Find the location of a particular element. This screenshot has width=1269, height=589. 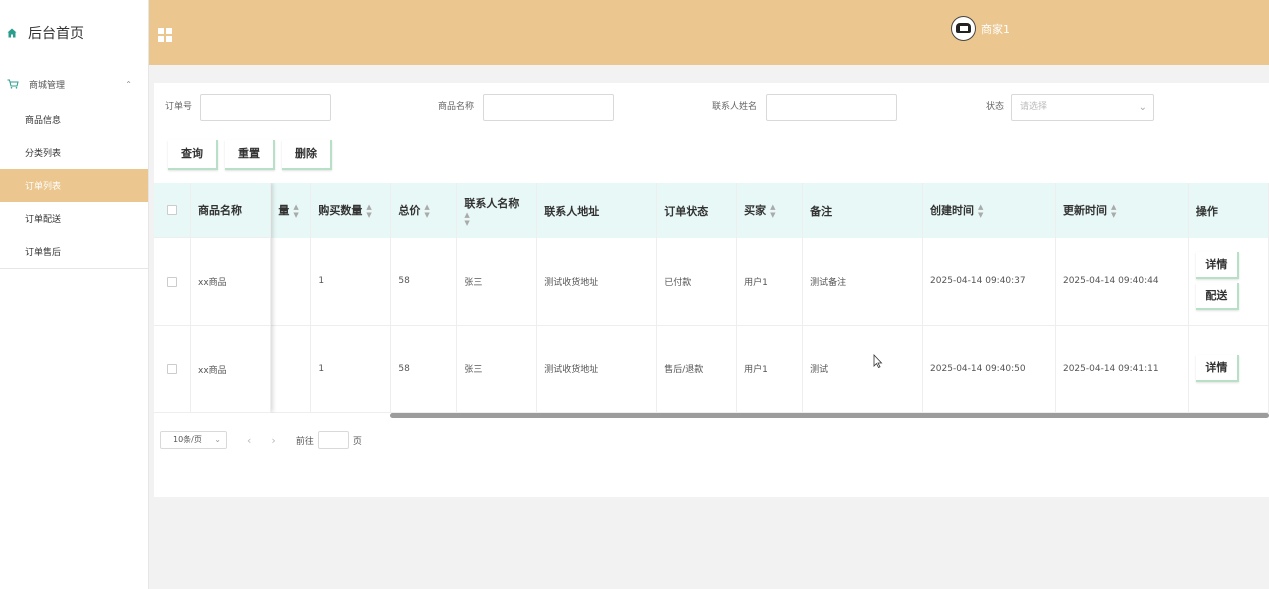

order-no-input is located at coordinates (265, 107).